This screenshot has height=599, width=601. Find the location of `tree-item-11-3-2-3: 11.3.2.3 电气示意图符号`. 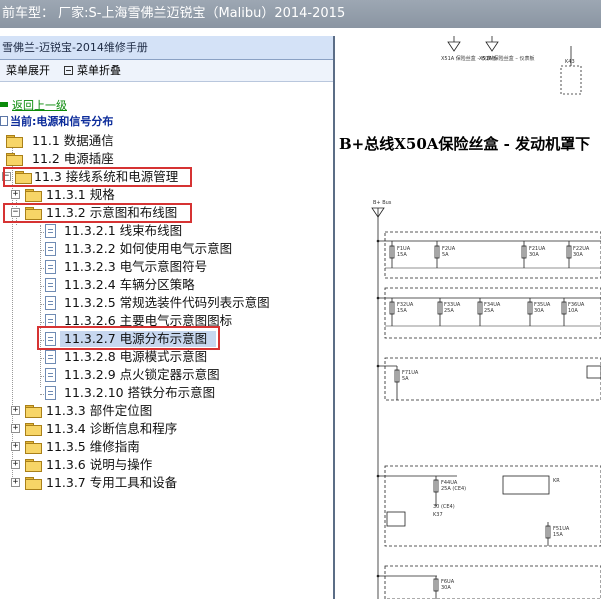

tree-item-11-3-2-3: 11.3.2.3 电气示意图符号 is located at coordinates (165, 267).